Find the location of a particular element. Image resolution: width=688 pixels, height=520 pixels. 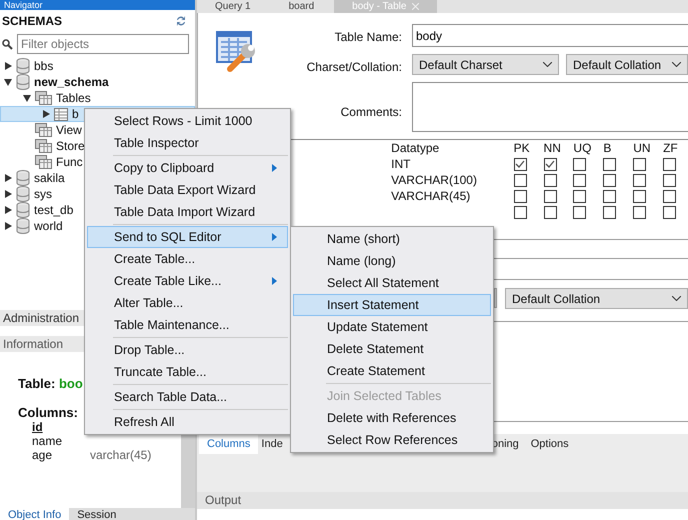

field-label: Table Name: is located at coordinates (368, 37).